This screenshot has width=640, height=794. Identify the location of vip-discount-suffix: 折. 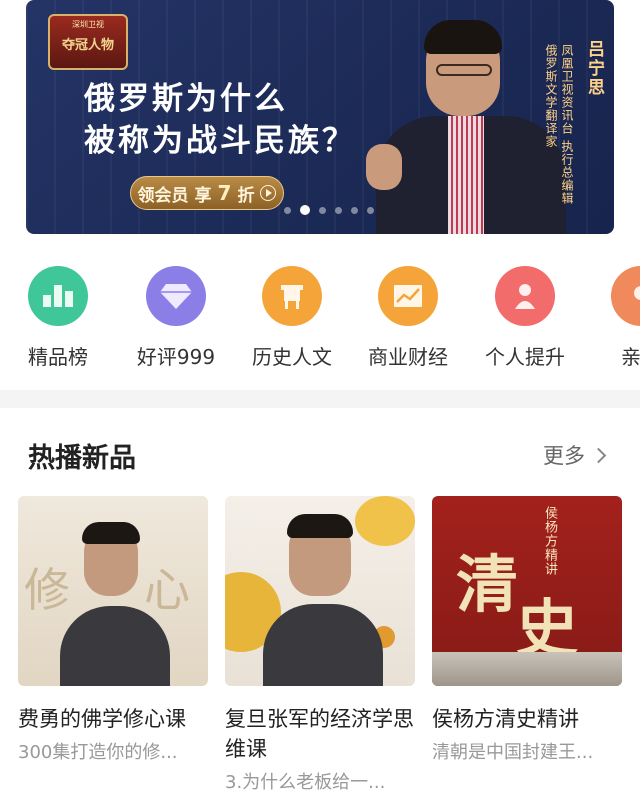
(246, 195).